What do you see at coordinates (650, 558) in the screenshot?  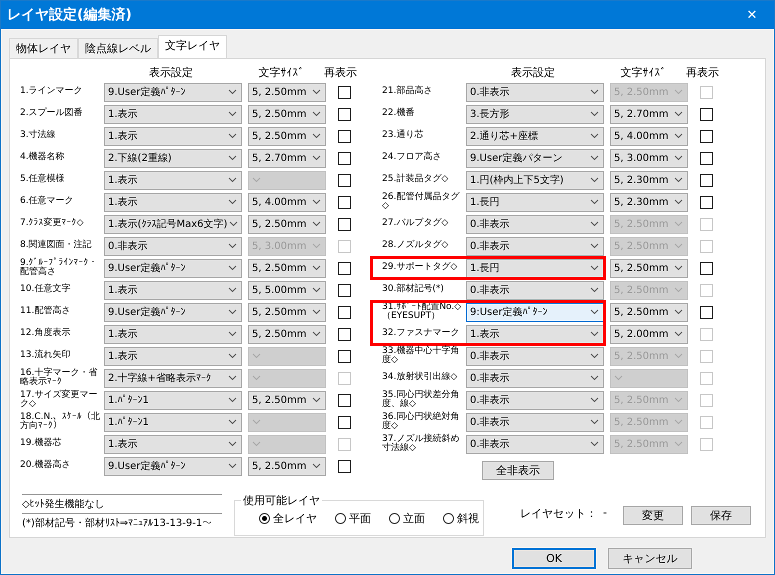 I see `dialog-button: キャンセル` at bounding box center [650, 558].